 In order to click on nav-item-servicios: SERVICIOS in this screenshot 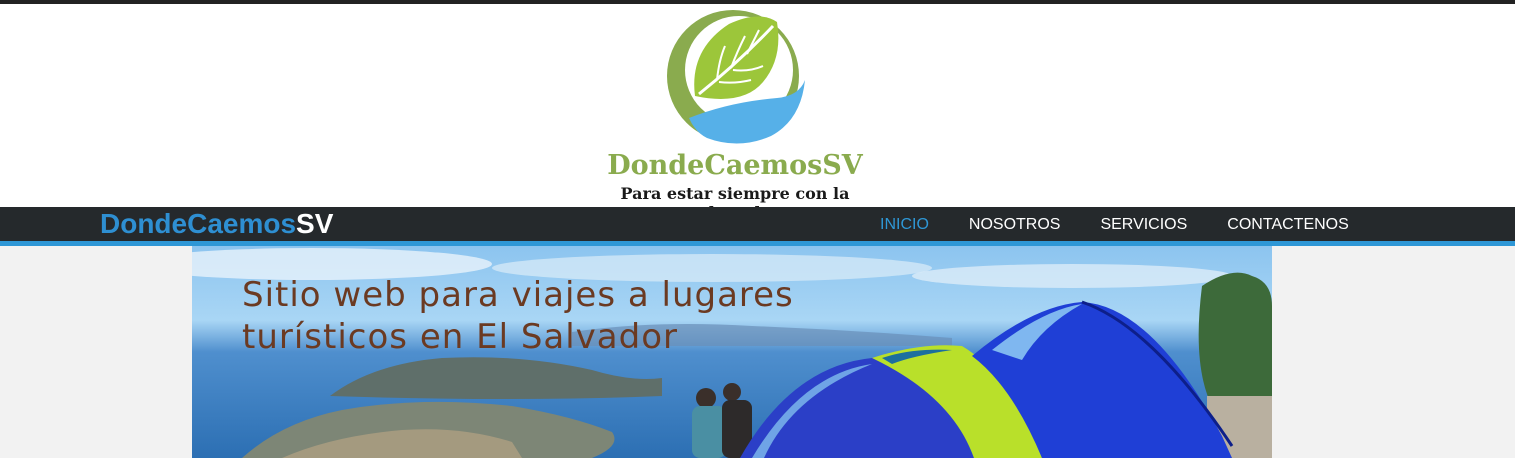, I will do `click(1143, 224)`.